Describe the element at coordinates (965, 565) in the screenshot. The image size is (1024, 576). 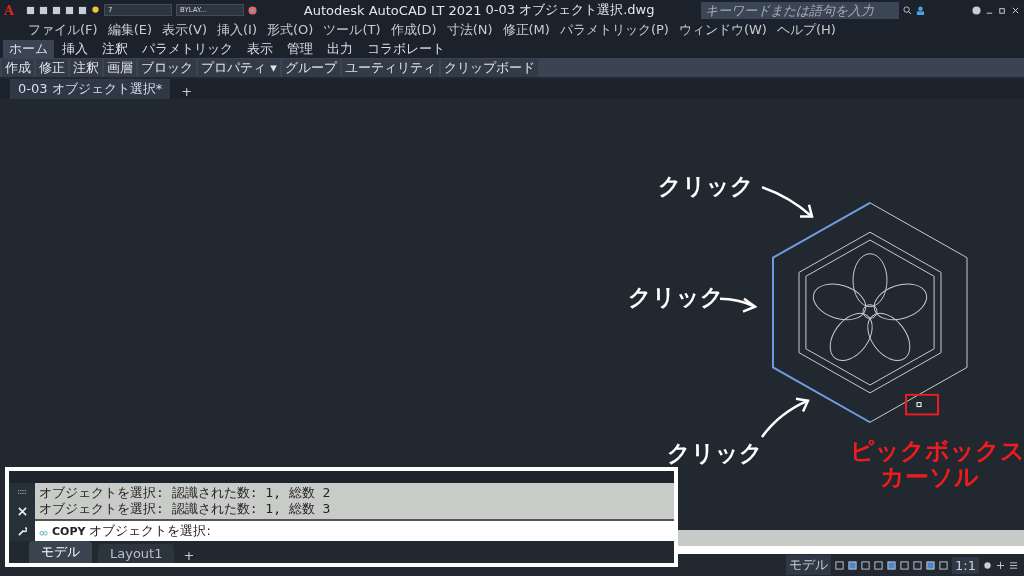
I see `scale-button: 1:1` at that location.